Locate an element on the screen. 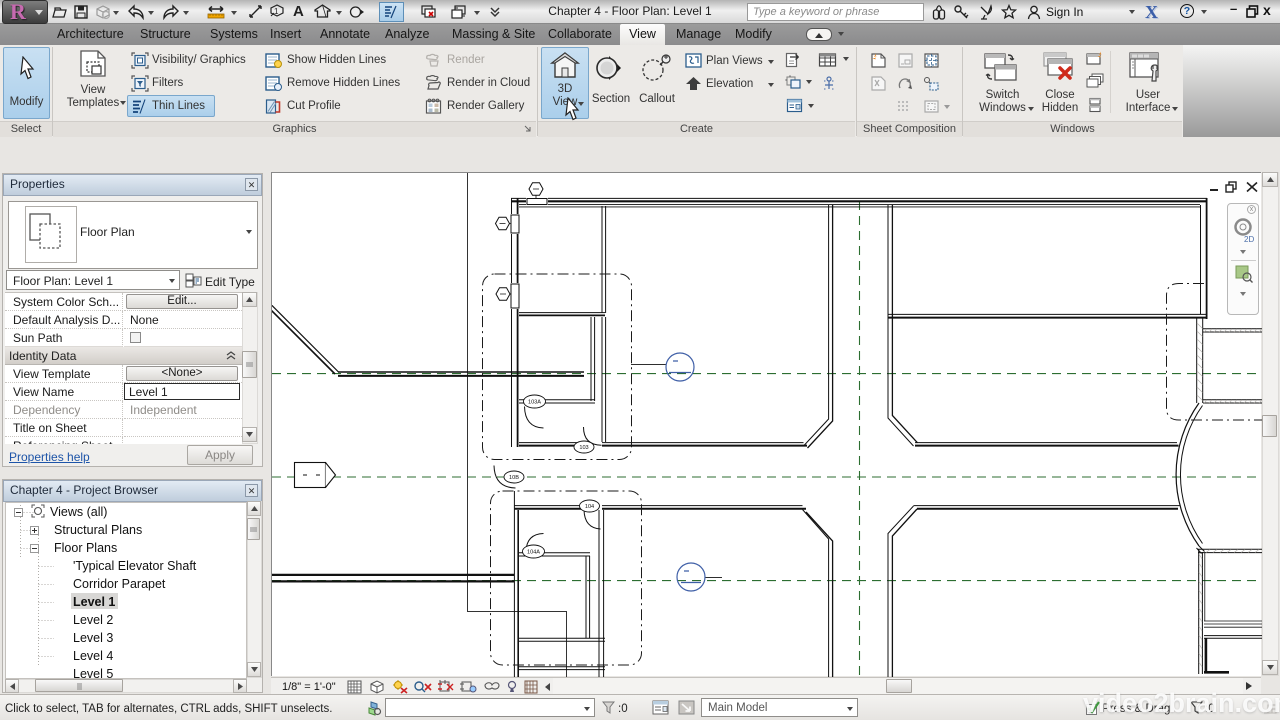 Image resolution: width=1280 pixels, height=720 pixels. svg-text: 104 is located at coordinates (589, 507).